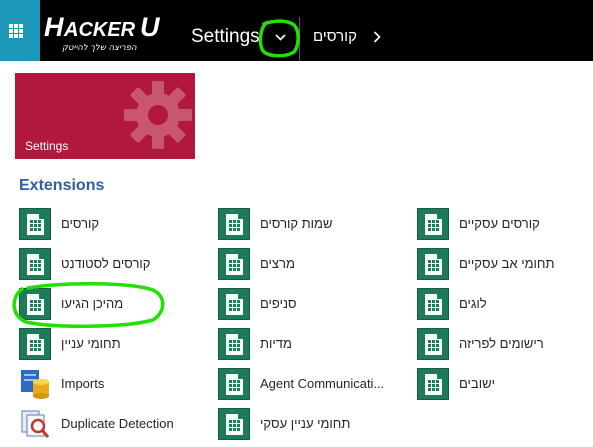  I want to click on extension-label: Imports, so click(83, 383).